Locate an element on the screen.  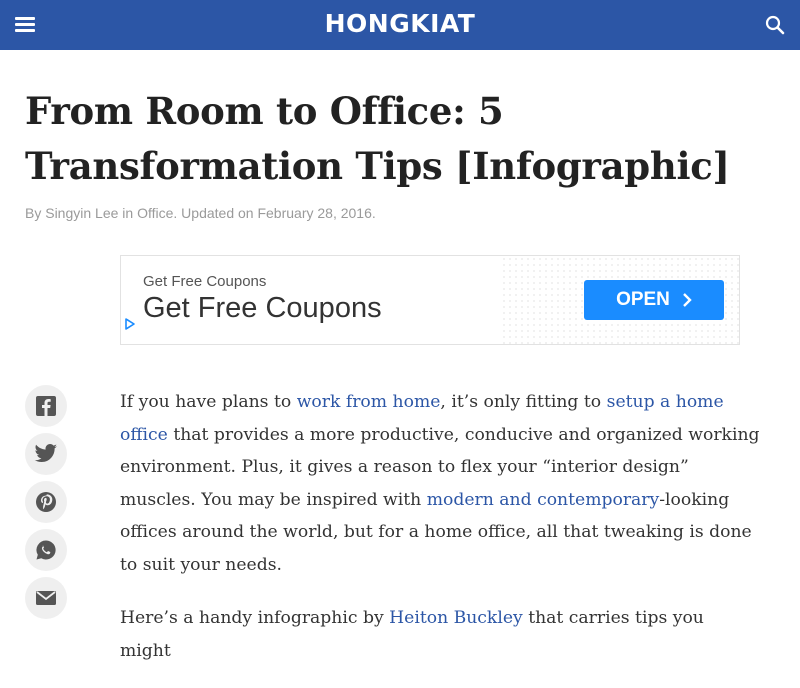
top-navigation-bar: HONGKIAT is located at coordinates (400, 25).